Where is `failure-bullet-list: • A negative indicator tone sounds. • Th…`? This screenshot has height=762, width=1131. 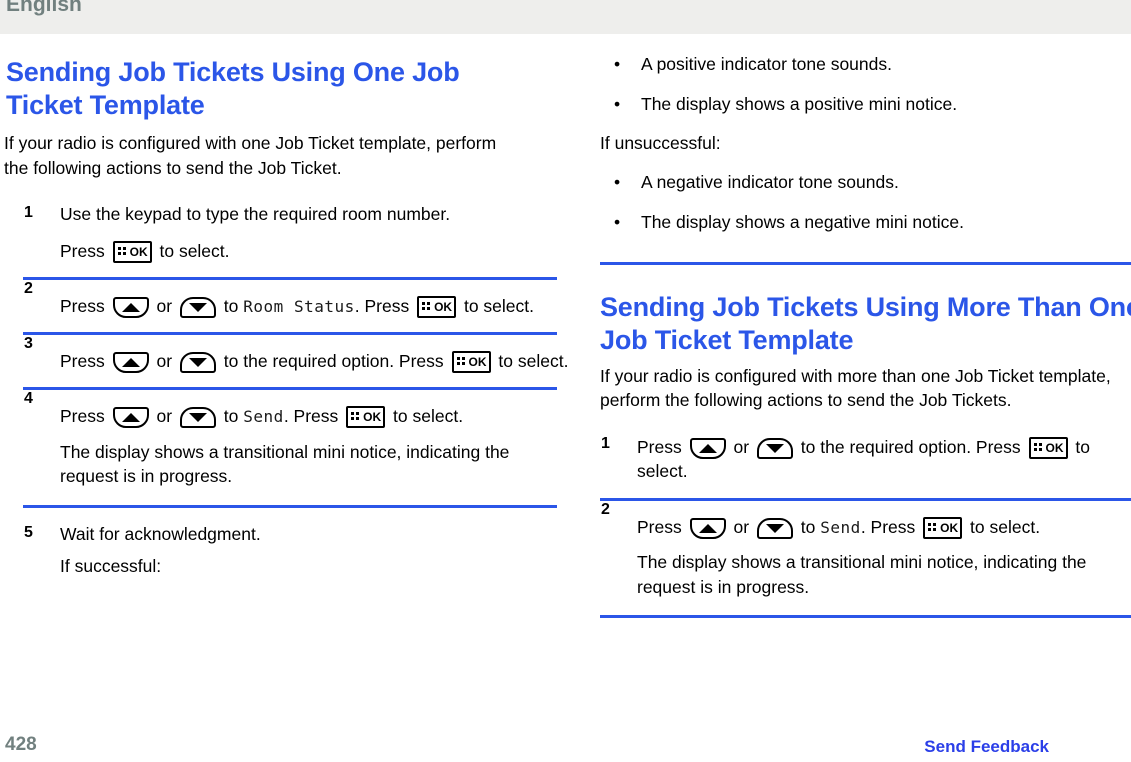
failure-bullet-list: • A negative indicator tone sounds. • Th… is located at coordinates (852, 202).